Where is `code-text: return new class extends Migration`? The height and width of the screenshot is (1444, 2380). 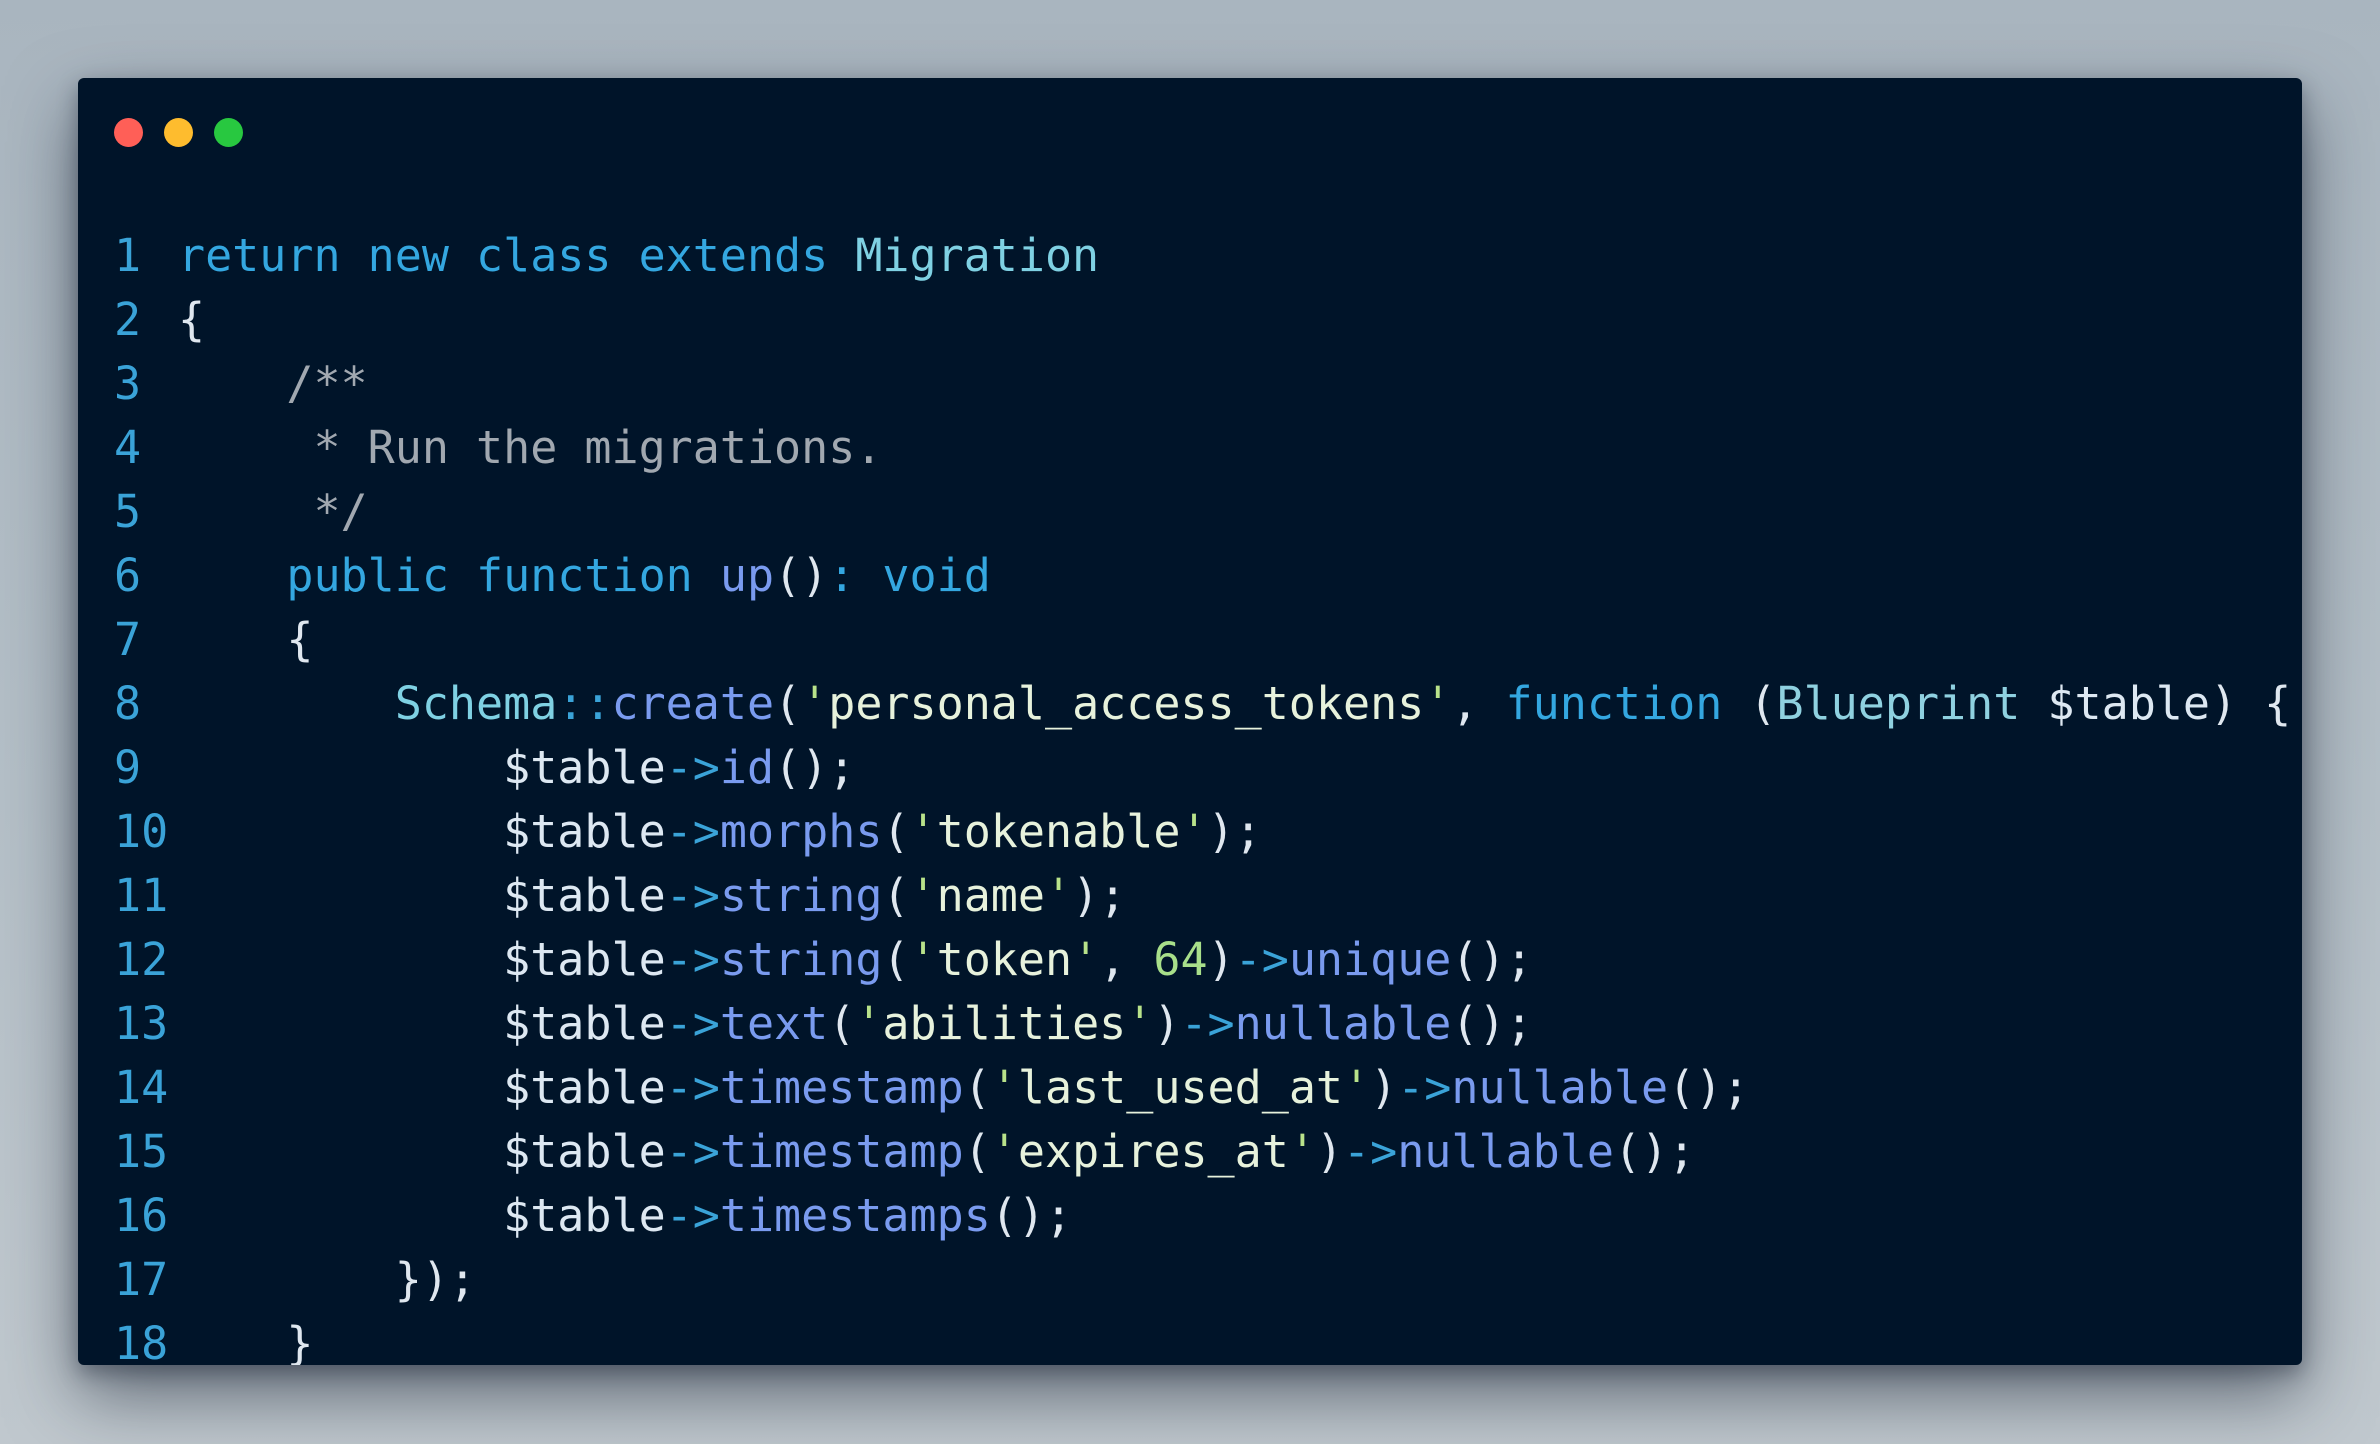 code-text: return new class extends Migration is located at coordinates (638, 256).